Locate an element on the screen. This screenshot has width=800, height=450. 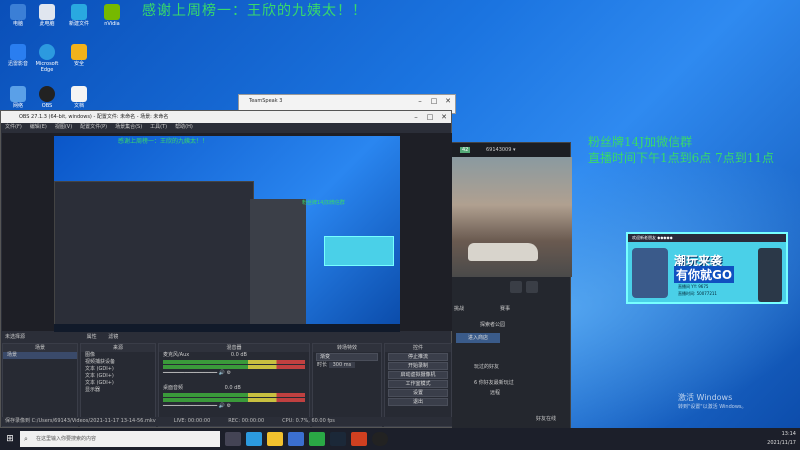
menu-file: 文件(F) is located at coordinates (13, 127).